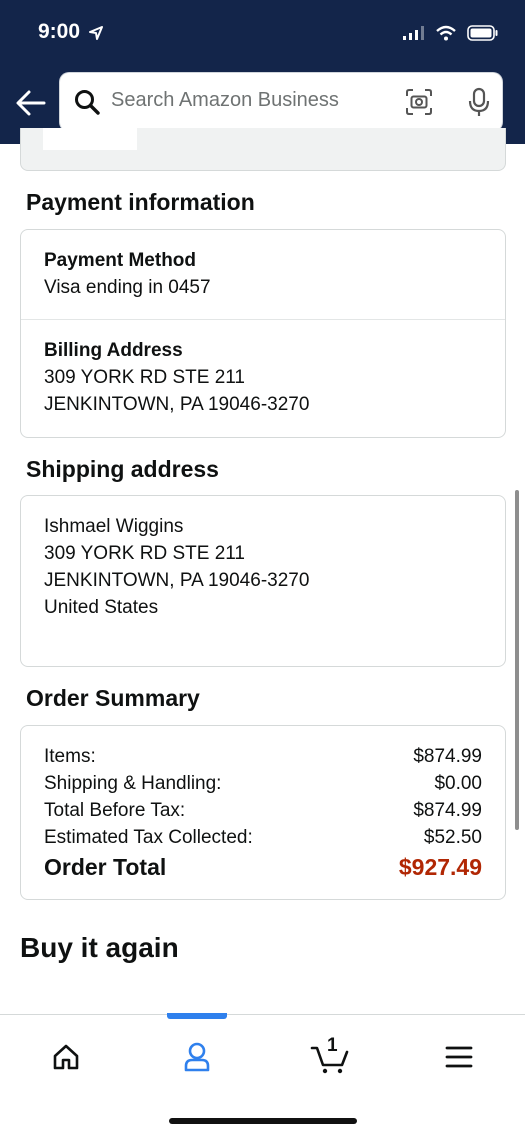 Image resolution: width=525 pixels, height=1137 pixels. I want to click on home-indicator, so click(263, 1121).